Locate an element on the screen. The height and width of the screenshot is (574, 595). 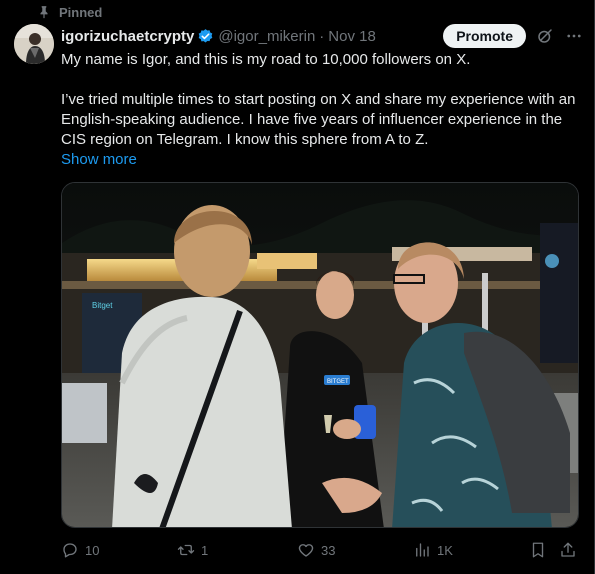
promote-button: Promote is located at coordinates (484, 36).